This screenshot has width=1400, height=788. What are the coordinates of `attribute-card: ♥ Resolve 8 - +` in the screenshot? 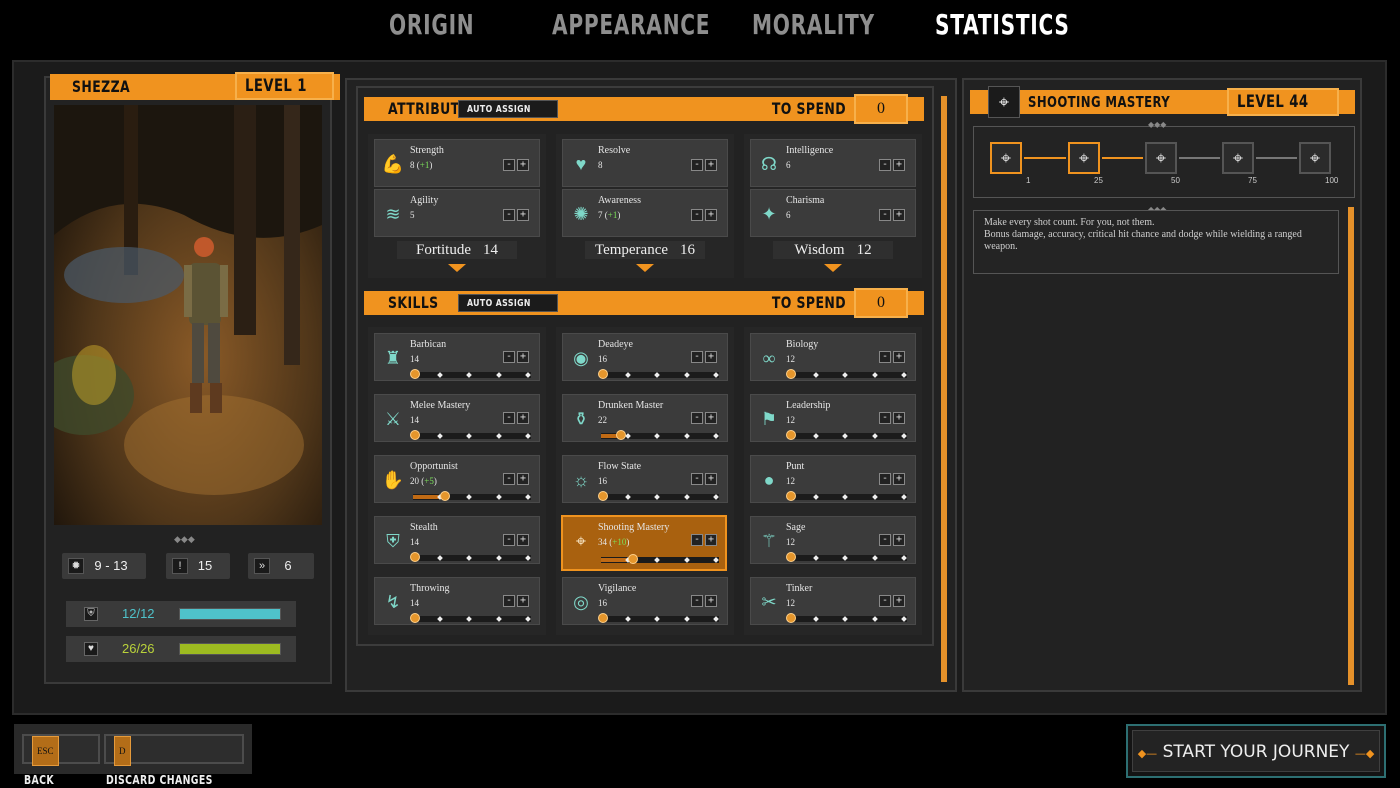 It's located at (645, 163).